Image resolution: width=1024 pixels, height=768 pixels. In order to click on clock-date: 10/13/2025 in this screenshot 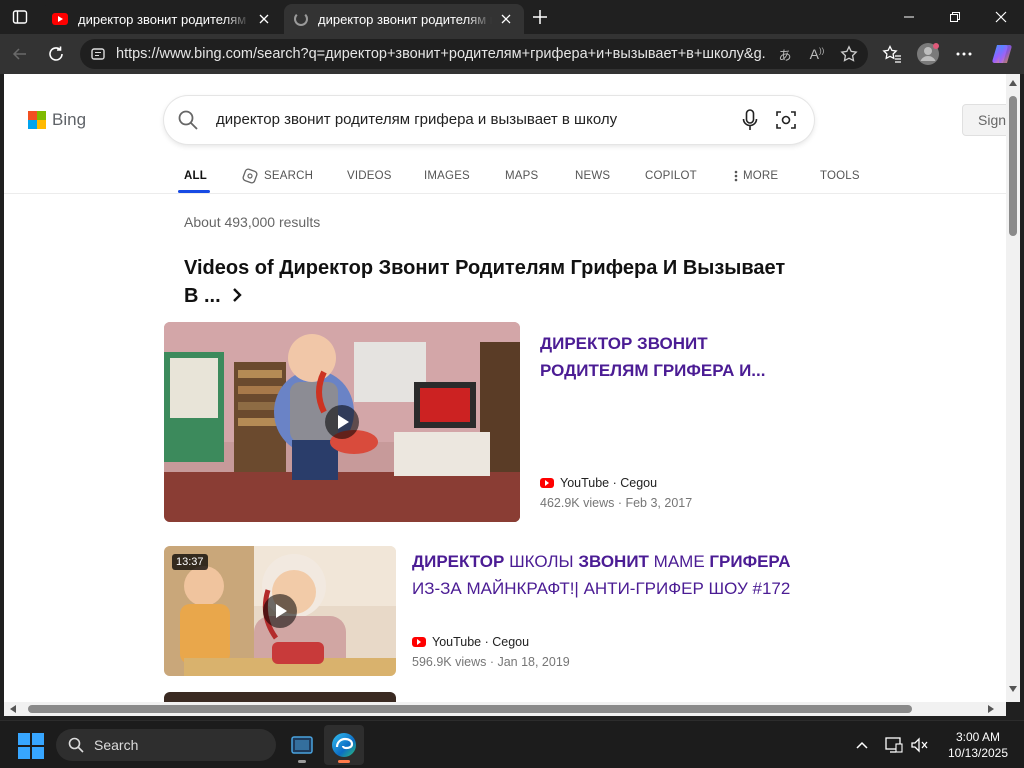, I will do `click(978, 753)`.